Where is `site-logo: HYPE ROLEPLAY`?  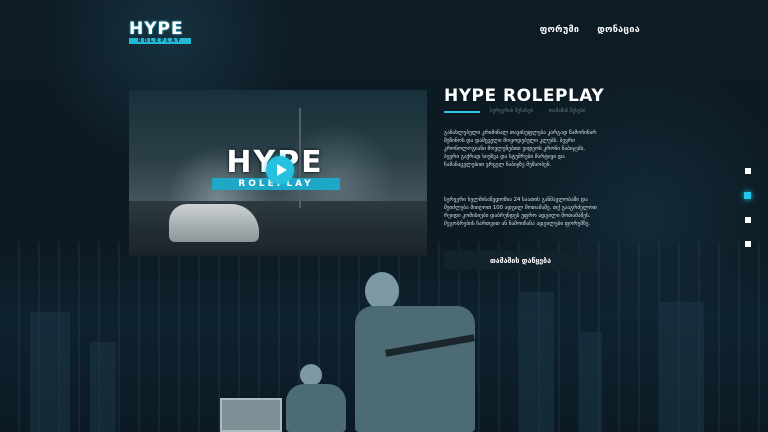 site-logo: HYPE ROLEPLAY is located at coordinates (160, 31).